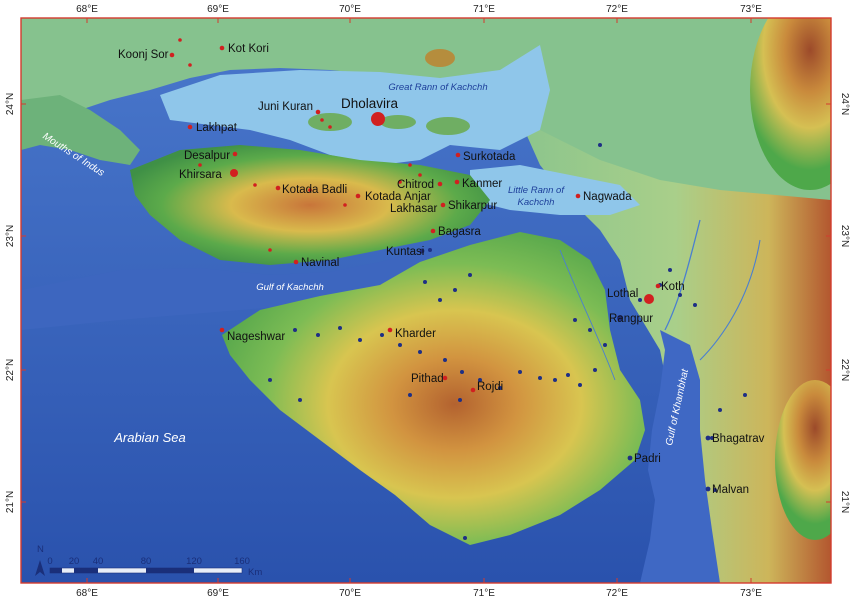  Describe the element at coordinates (190, 127) in the screenshot. I see `lakhpat-marker` at that location.